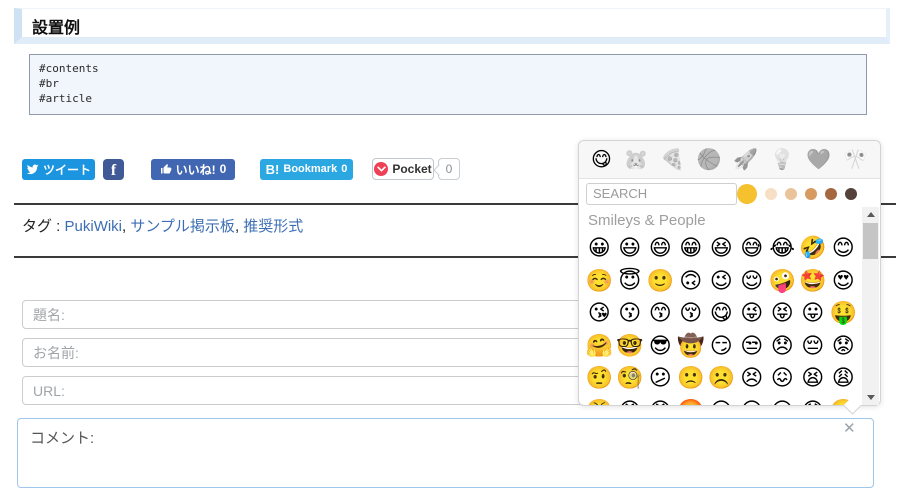  What do you see at coordinates (630, 400) in the screenshot?
I see `emoji-cell: 😠` at bounding box center [630, 400].